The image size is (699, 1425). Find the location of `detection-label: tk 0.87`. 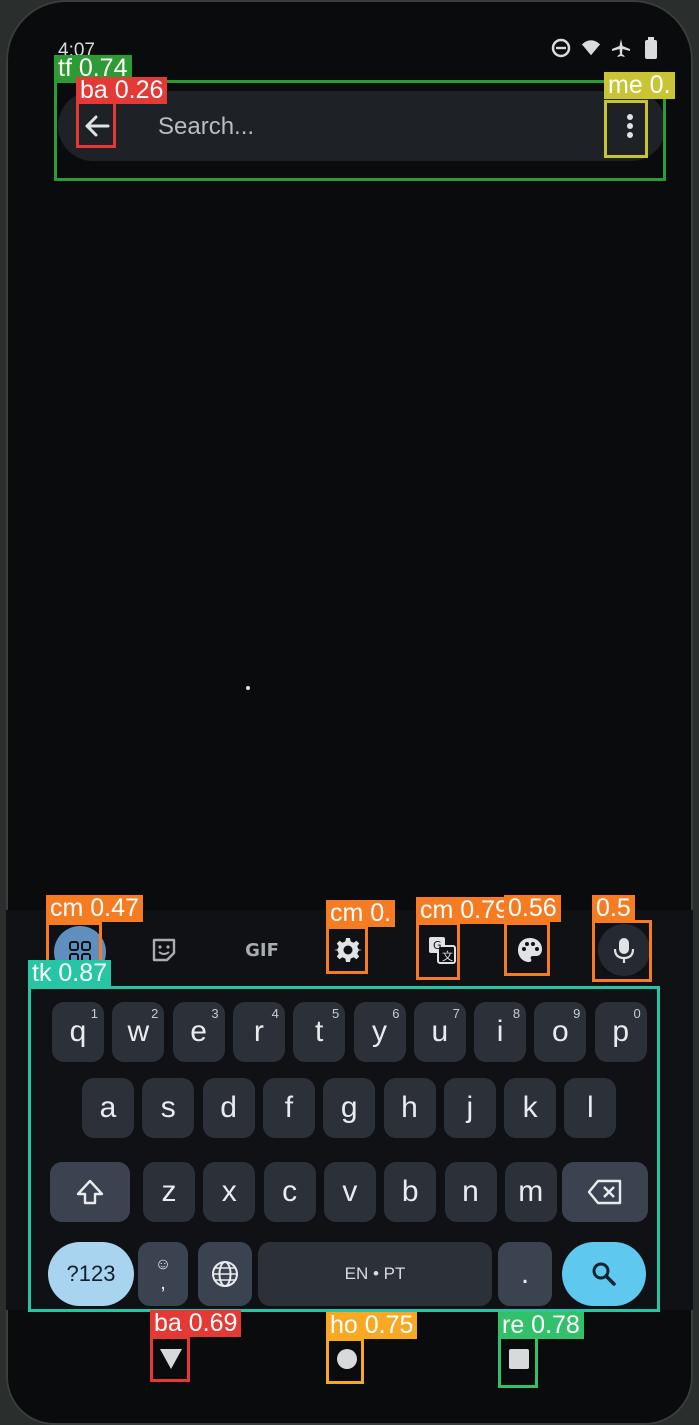

detection-label: tk 0.87 is located at coordinates (70, 973).